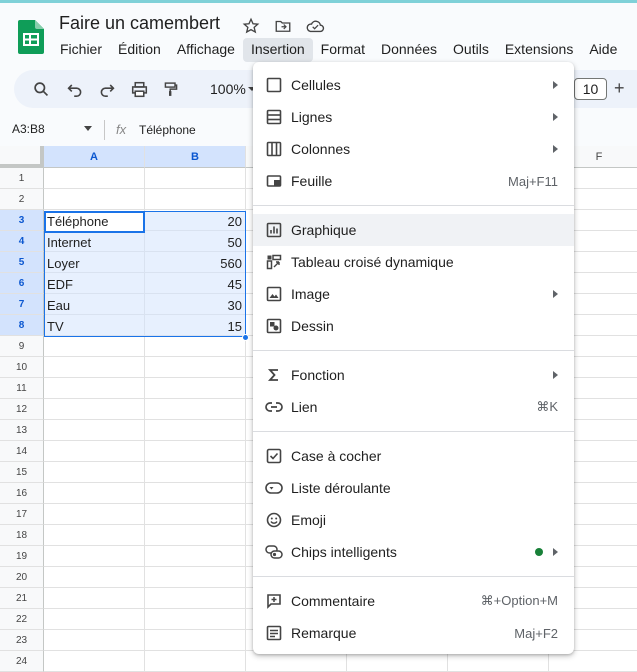 The height and width of the screenshot is (672, 637). What do you see at coordinates (22, 388) in the screenshot?
I see `row-header-11: 11` at bounding box center [22, 388].